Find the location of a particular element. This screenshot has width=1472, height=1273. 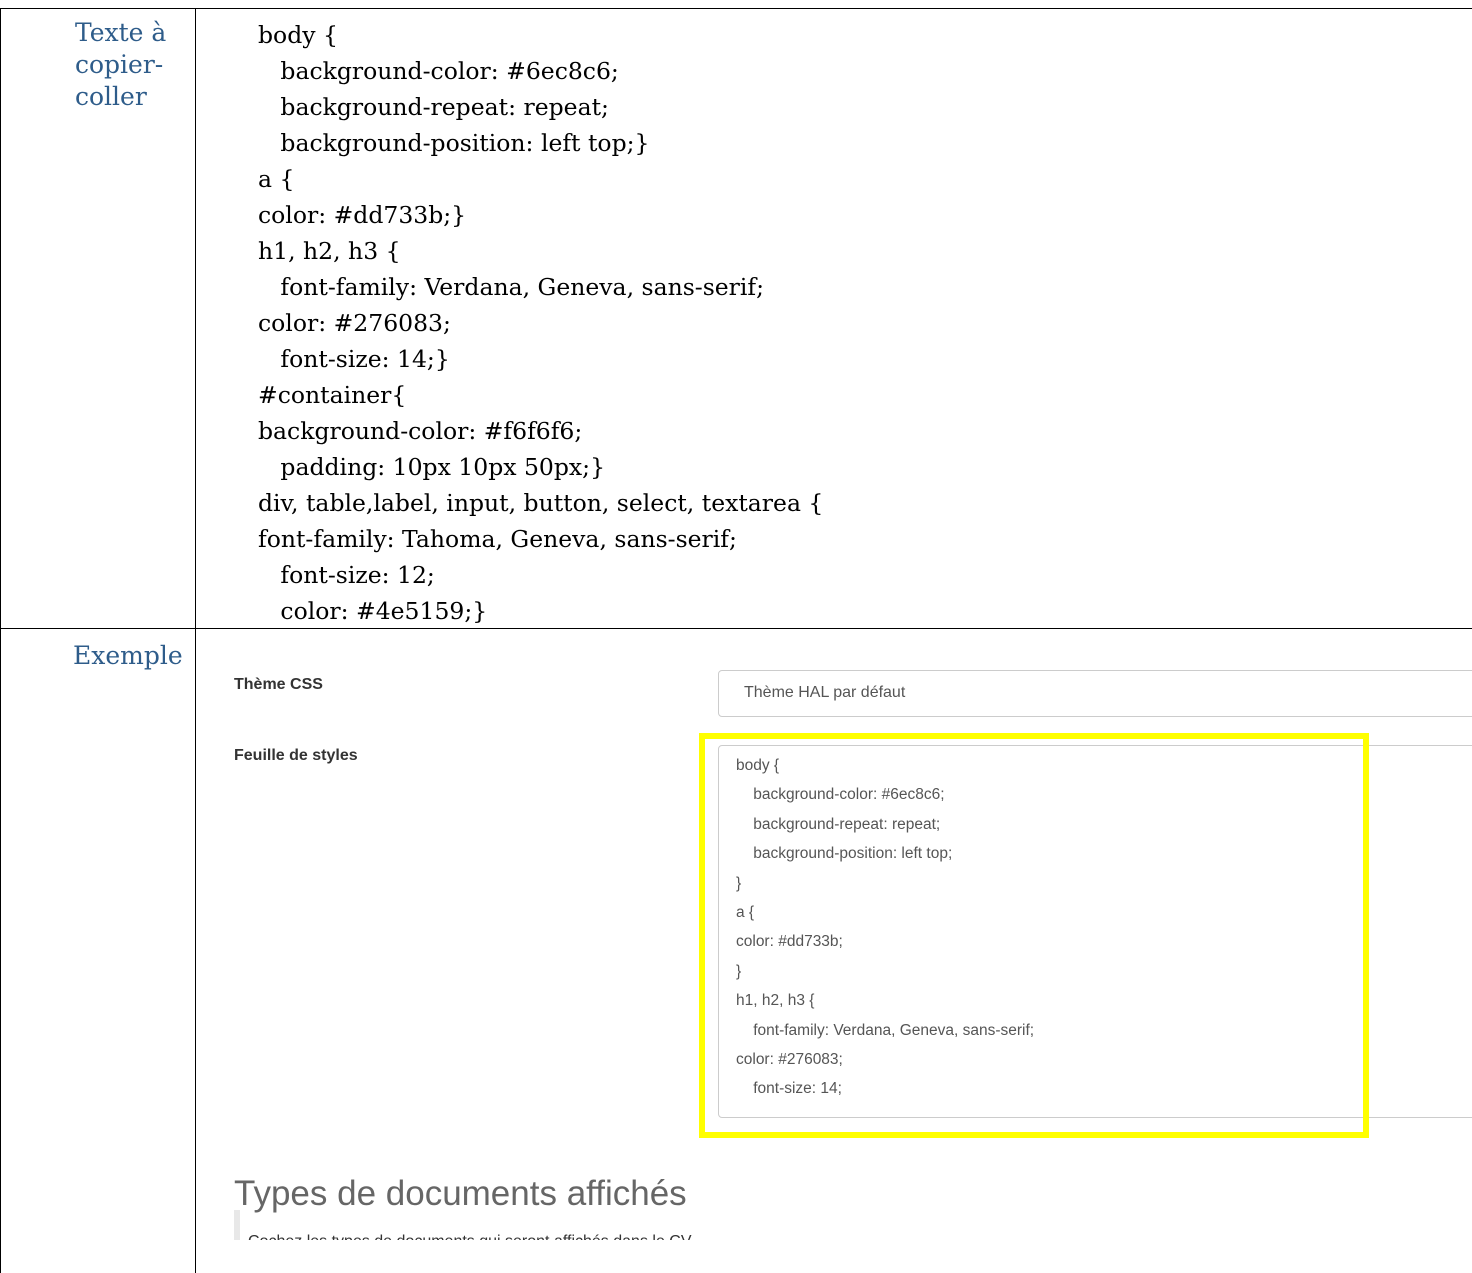

crop-mask is located at coordinates (834, 1256).